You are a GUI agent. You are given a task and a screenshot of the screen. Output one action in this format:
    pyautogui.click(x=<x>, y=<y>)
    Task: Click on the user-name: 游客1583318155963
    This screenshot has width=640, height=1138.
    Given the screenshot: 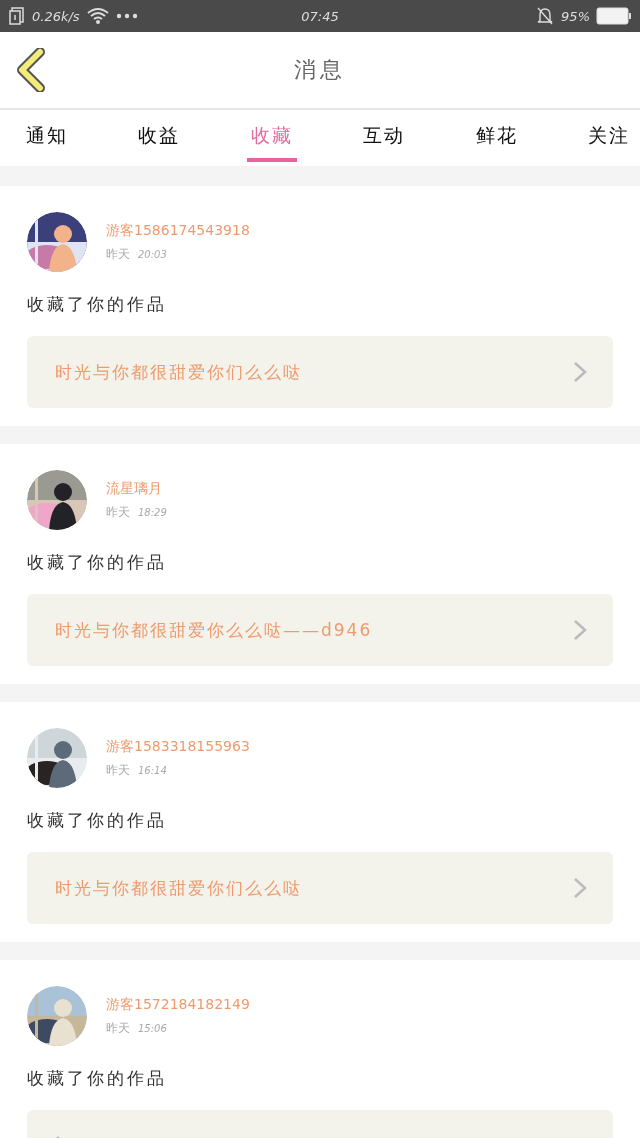 What is the action you would take?
    pyautogui.click(x=178, y=746)
    